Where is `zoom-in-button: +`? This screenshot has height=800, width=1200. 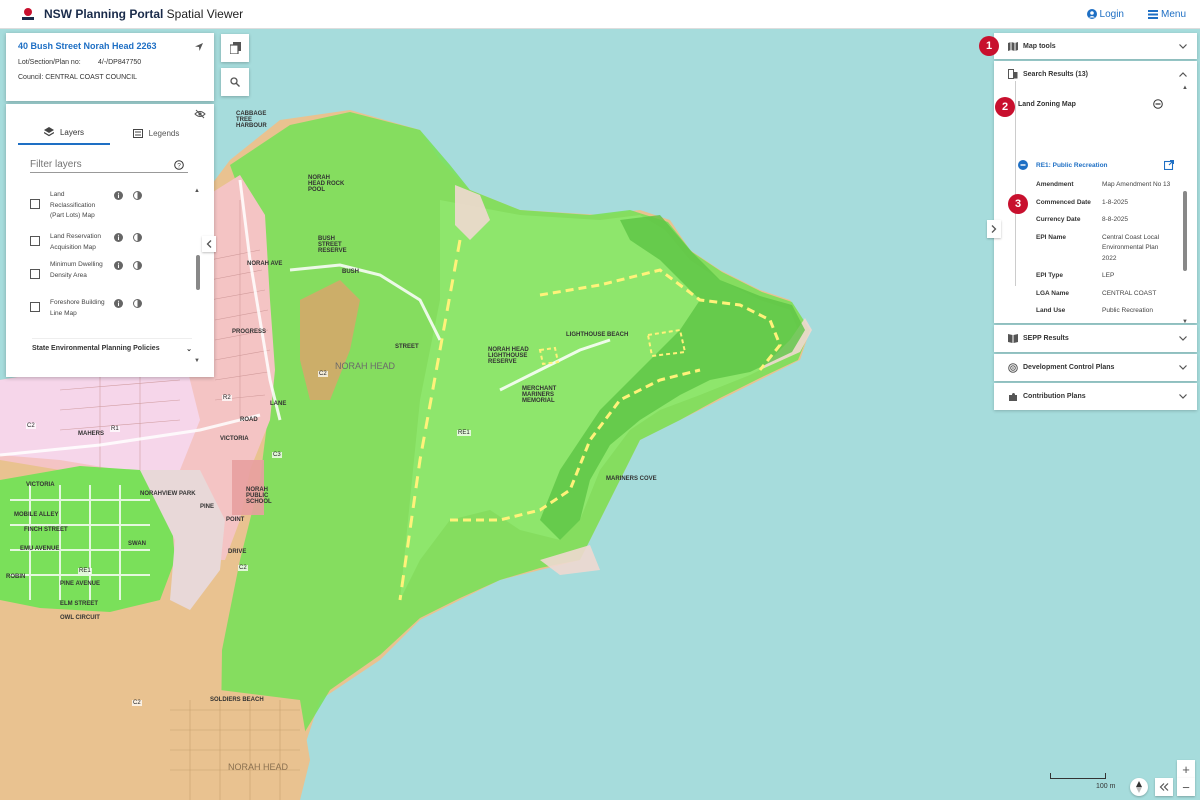 zoom-in-button: + is located at coordinates (1186, 769).